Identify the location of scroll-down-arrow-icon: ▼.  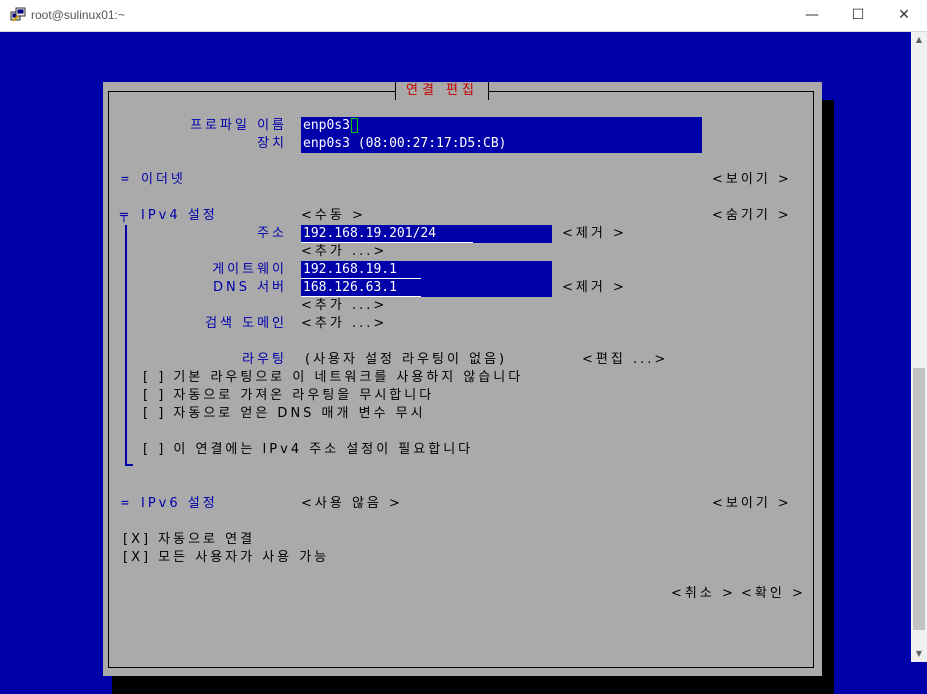
(919, 654).